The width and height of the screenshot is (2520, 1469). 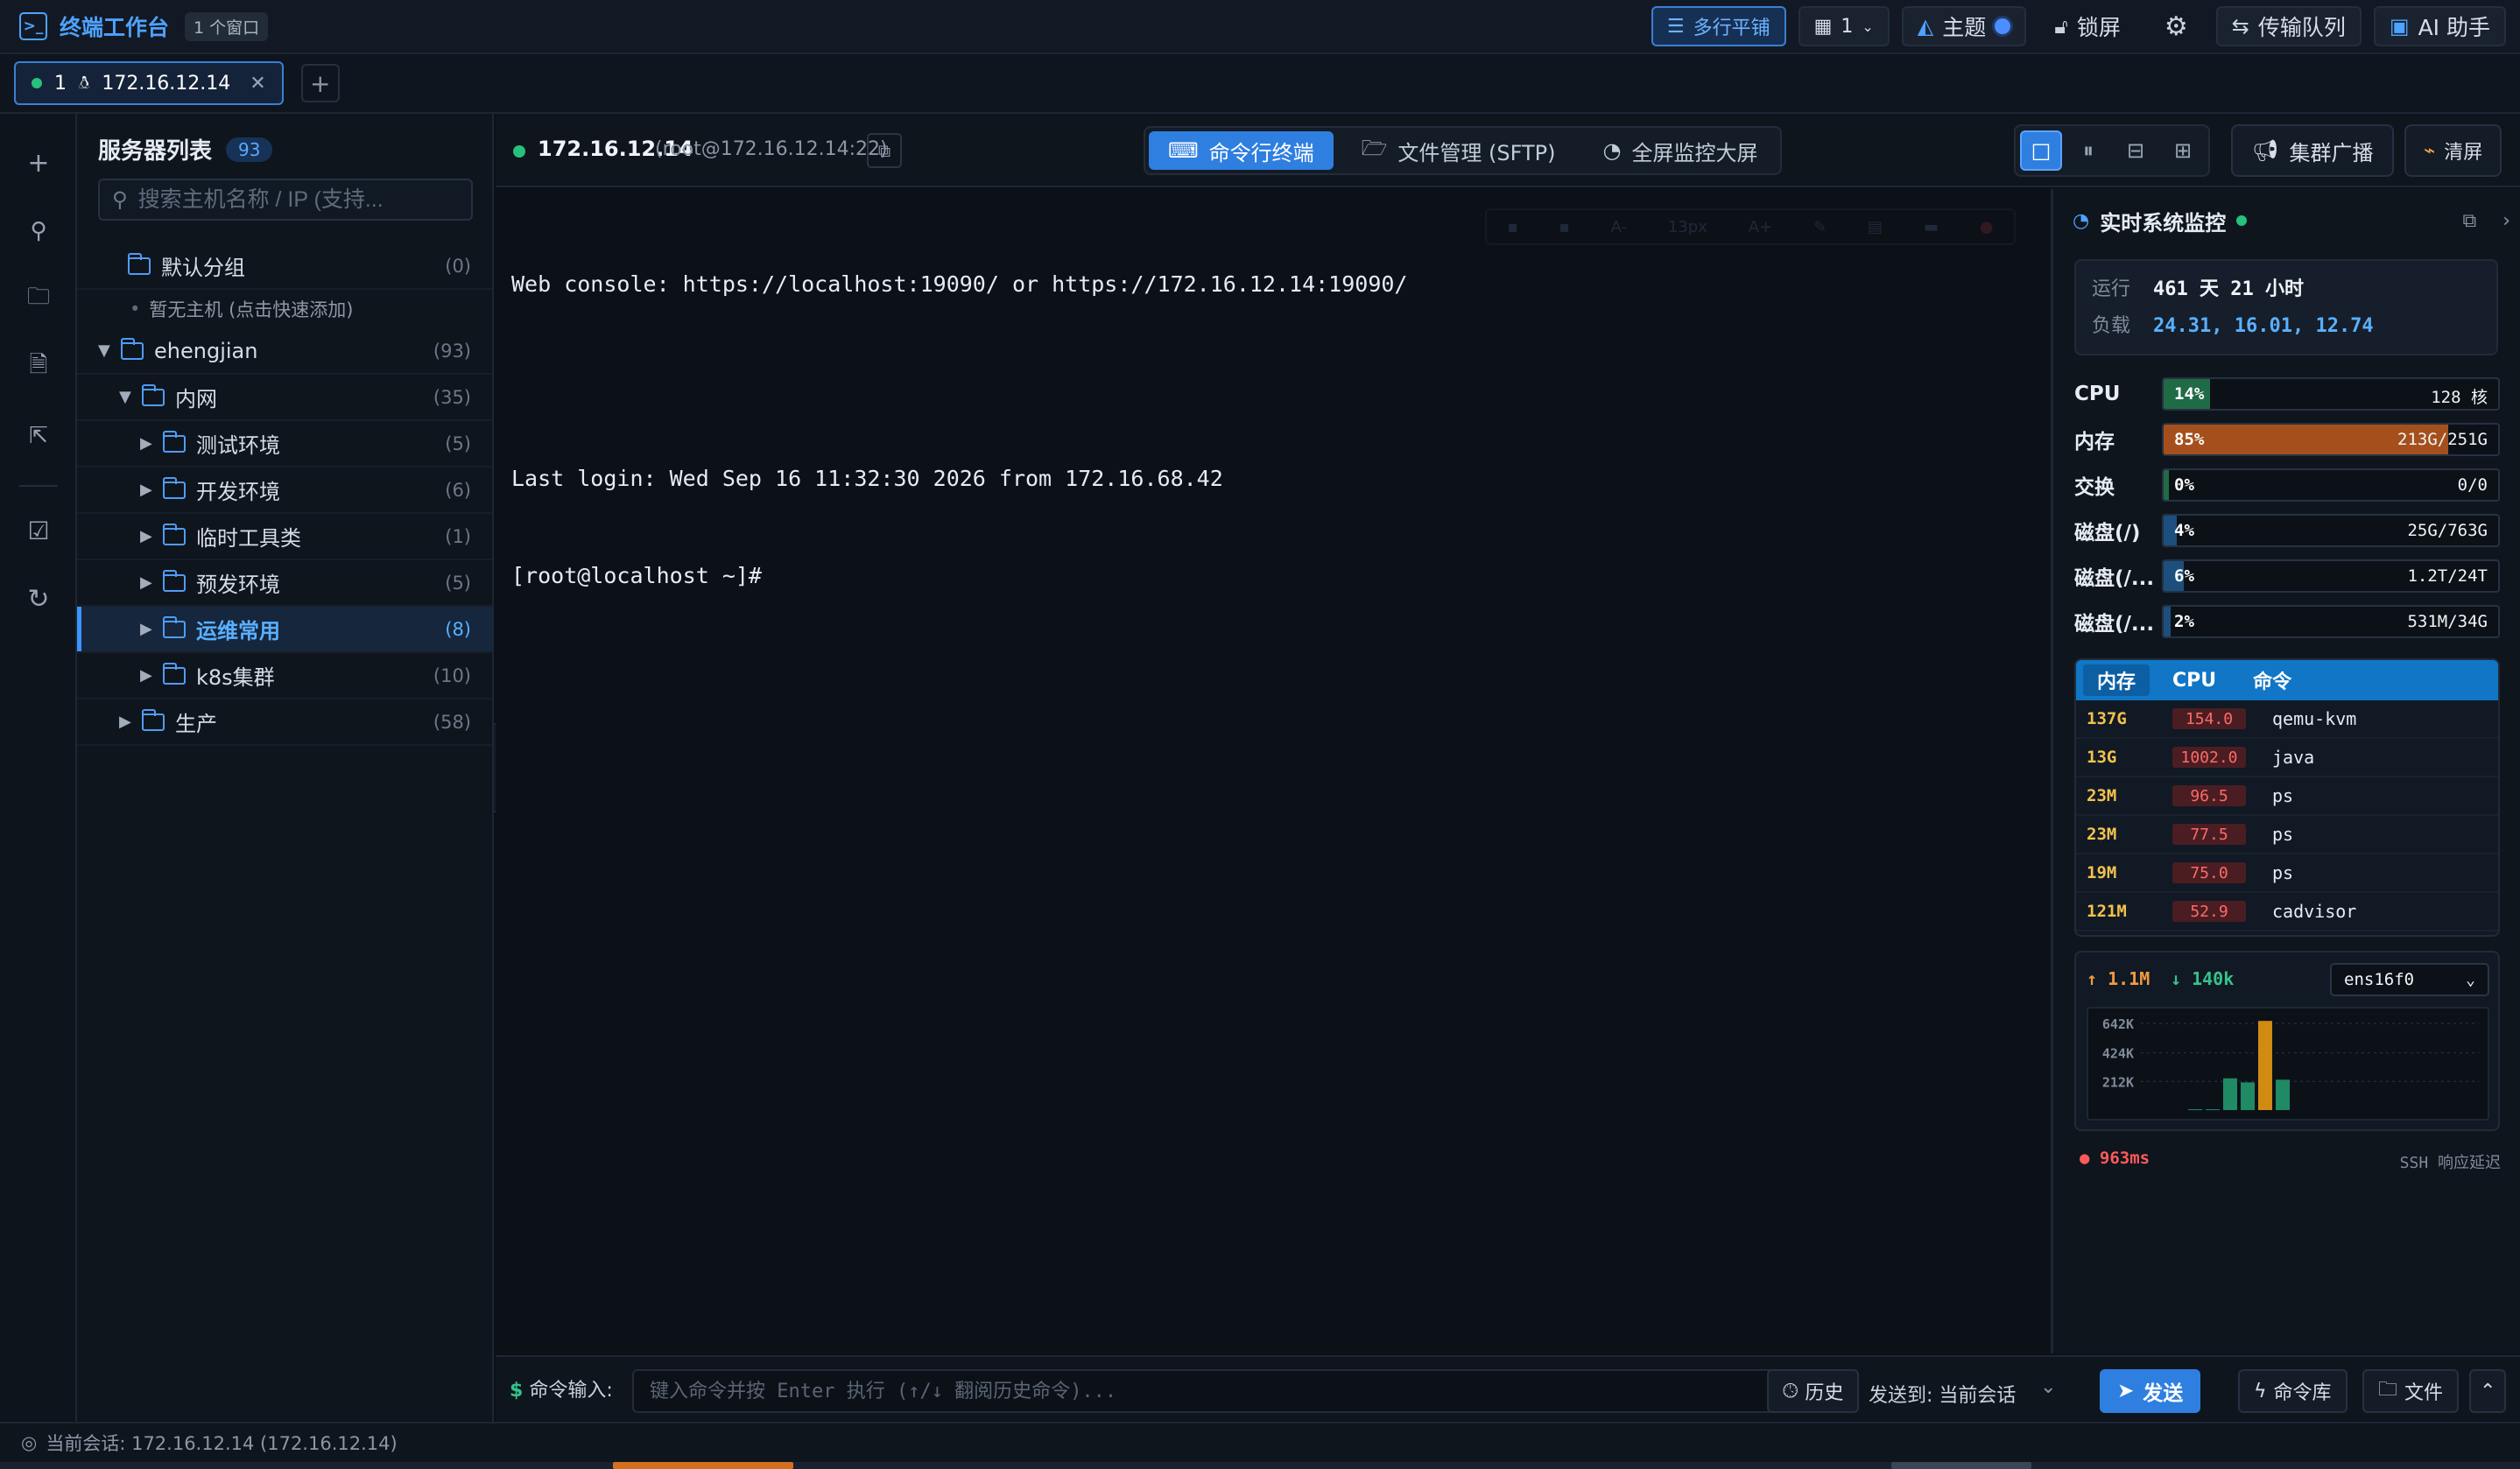 I want to click on send-button: ➤ 发送, so click(x=2150, y=1391).